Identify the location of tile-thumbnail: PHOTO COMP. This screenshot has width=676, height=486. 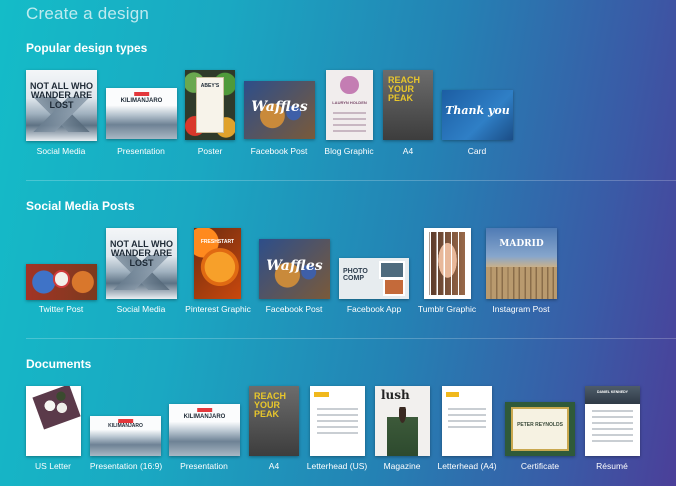
(374, 278).